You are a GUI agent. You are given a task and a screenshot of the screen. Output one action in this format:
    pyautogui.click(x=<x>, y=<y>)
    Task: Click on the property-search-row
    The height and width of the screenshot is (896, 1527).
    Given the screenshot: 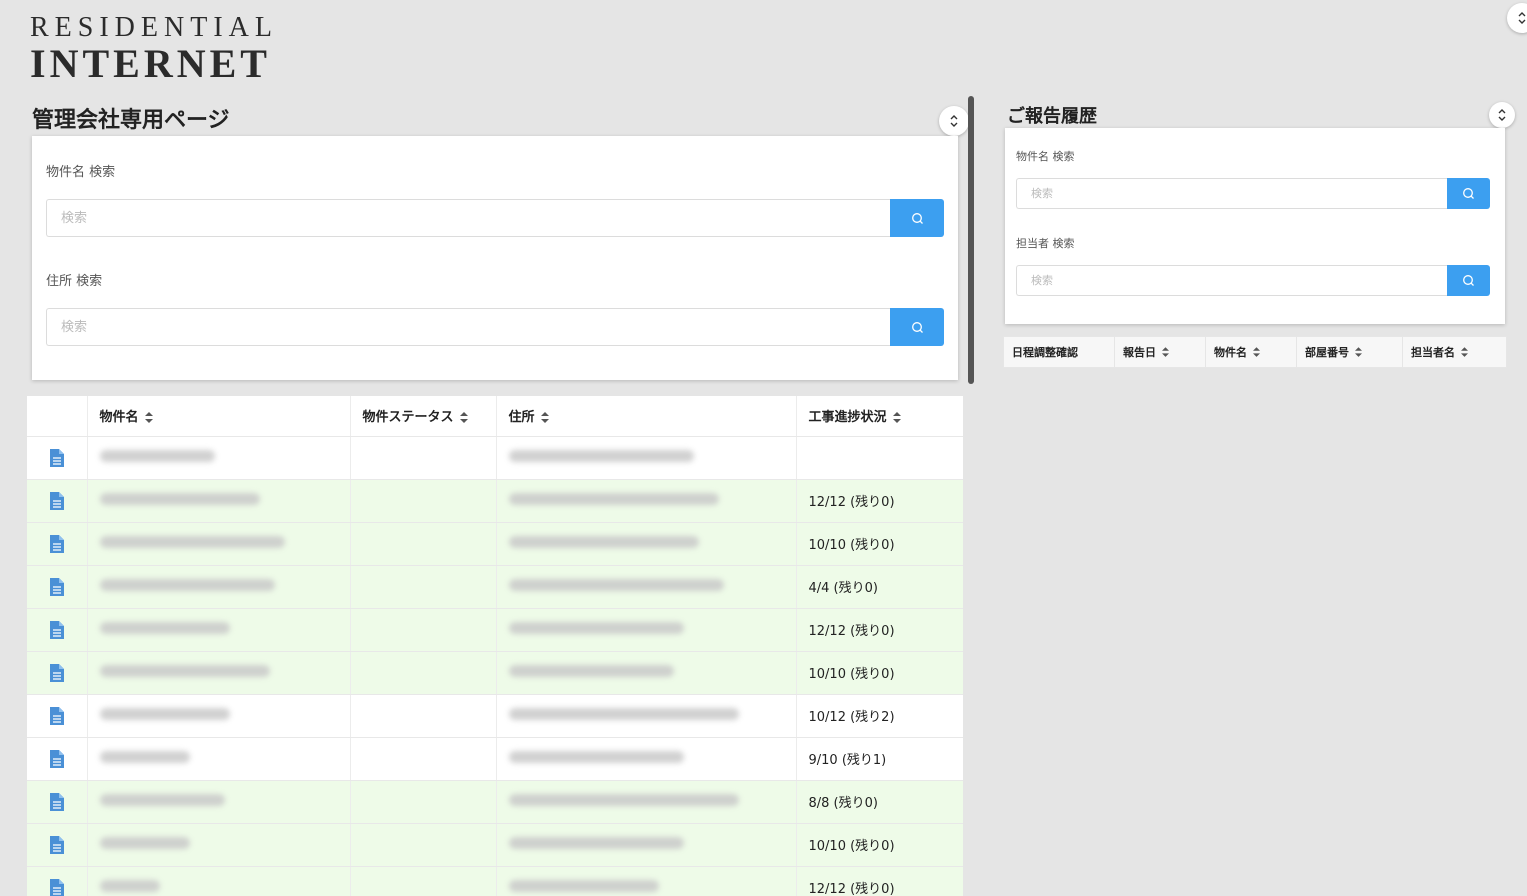 What is the action you would take?
    pyautogui.click(x=495, y=218)
    